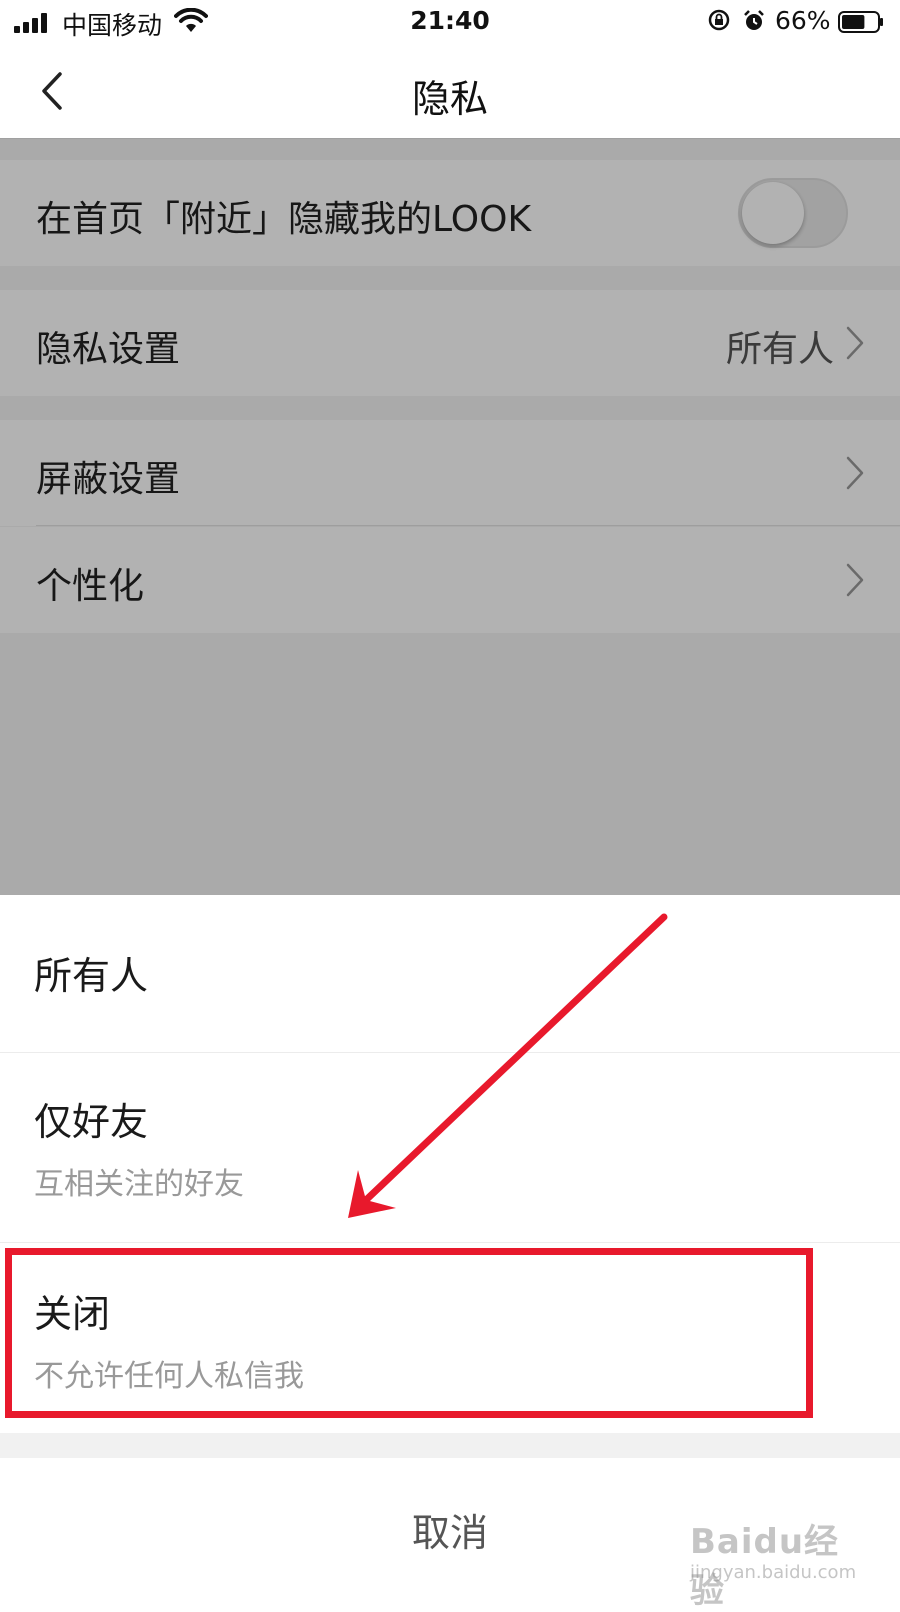 This screenshot has width=900, height=1612. What do you see at coordinates (775, 1560) in the screenshot?
I see `baidu-watermark: Baidu经验 jingyan.baidu.com` at bounding box center [775, 1560].